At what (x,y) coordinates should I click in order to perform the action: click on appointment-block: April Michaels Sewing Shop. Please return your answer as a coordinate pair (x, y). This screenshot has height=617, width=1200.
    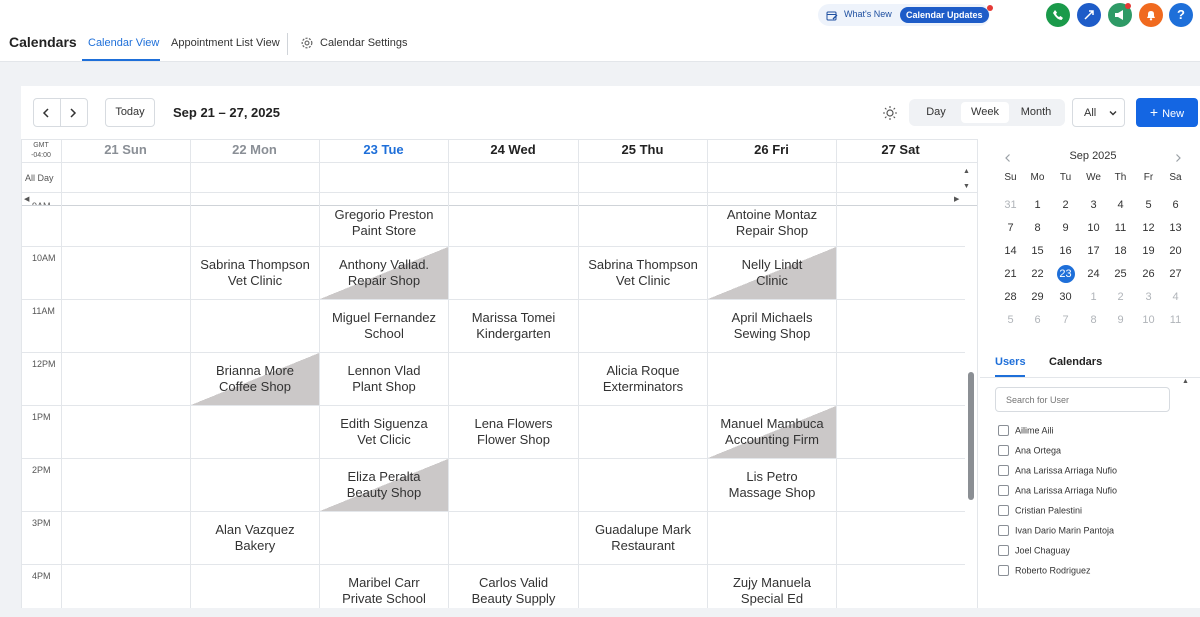
    Looking at the image, I should click on (772, 326).